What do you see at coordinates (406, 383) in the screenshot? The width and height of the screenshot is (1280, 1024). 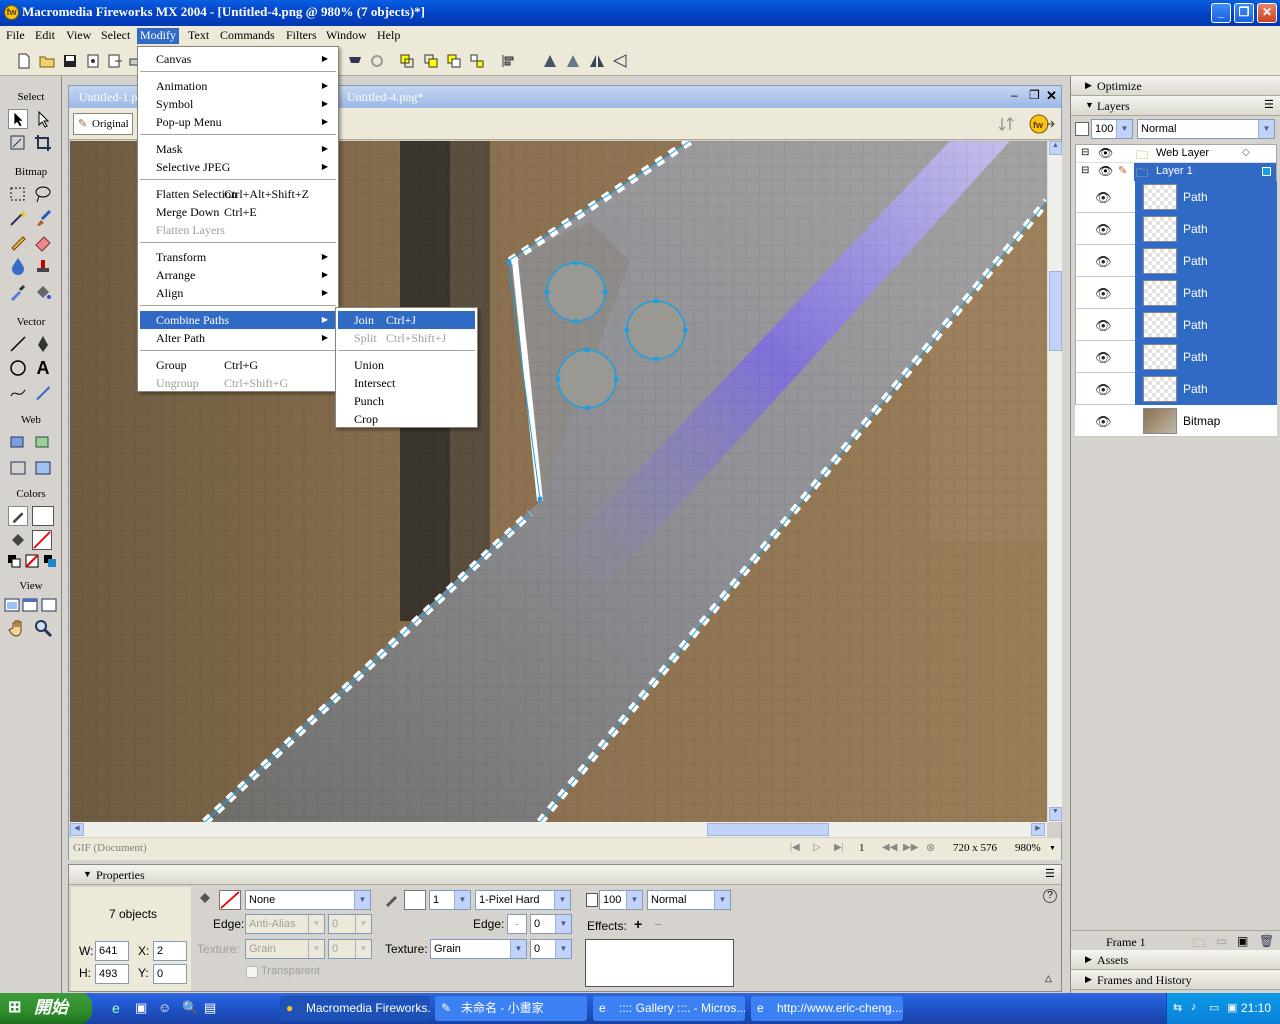 I see `combine-item-intersect: Intersect` at bounding box center [406, 383].